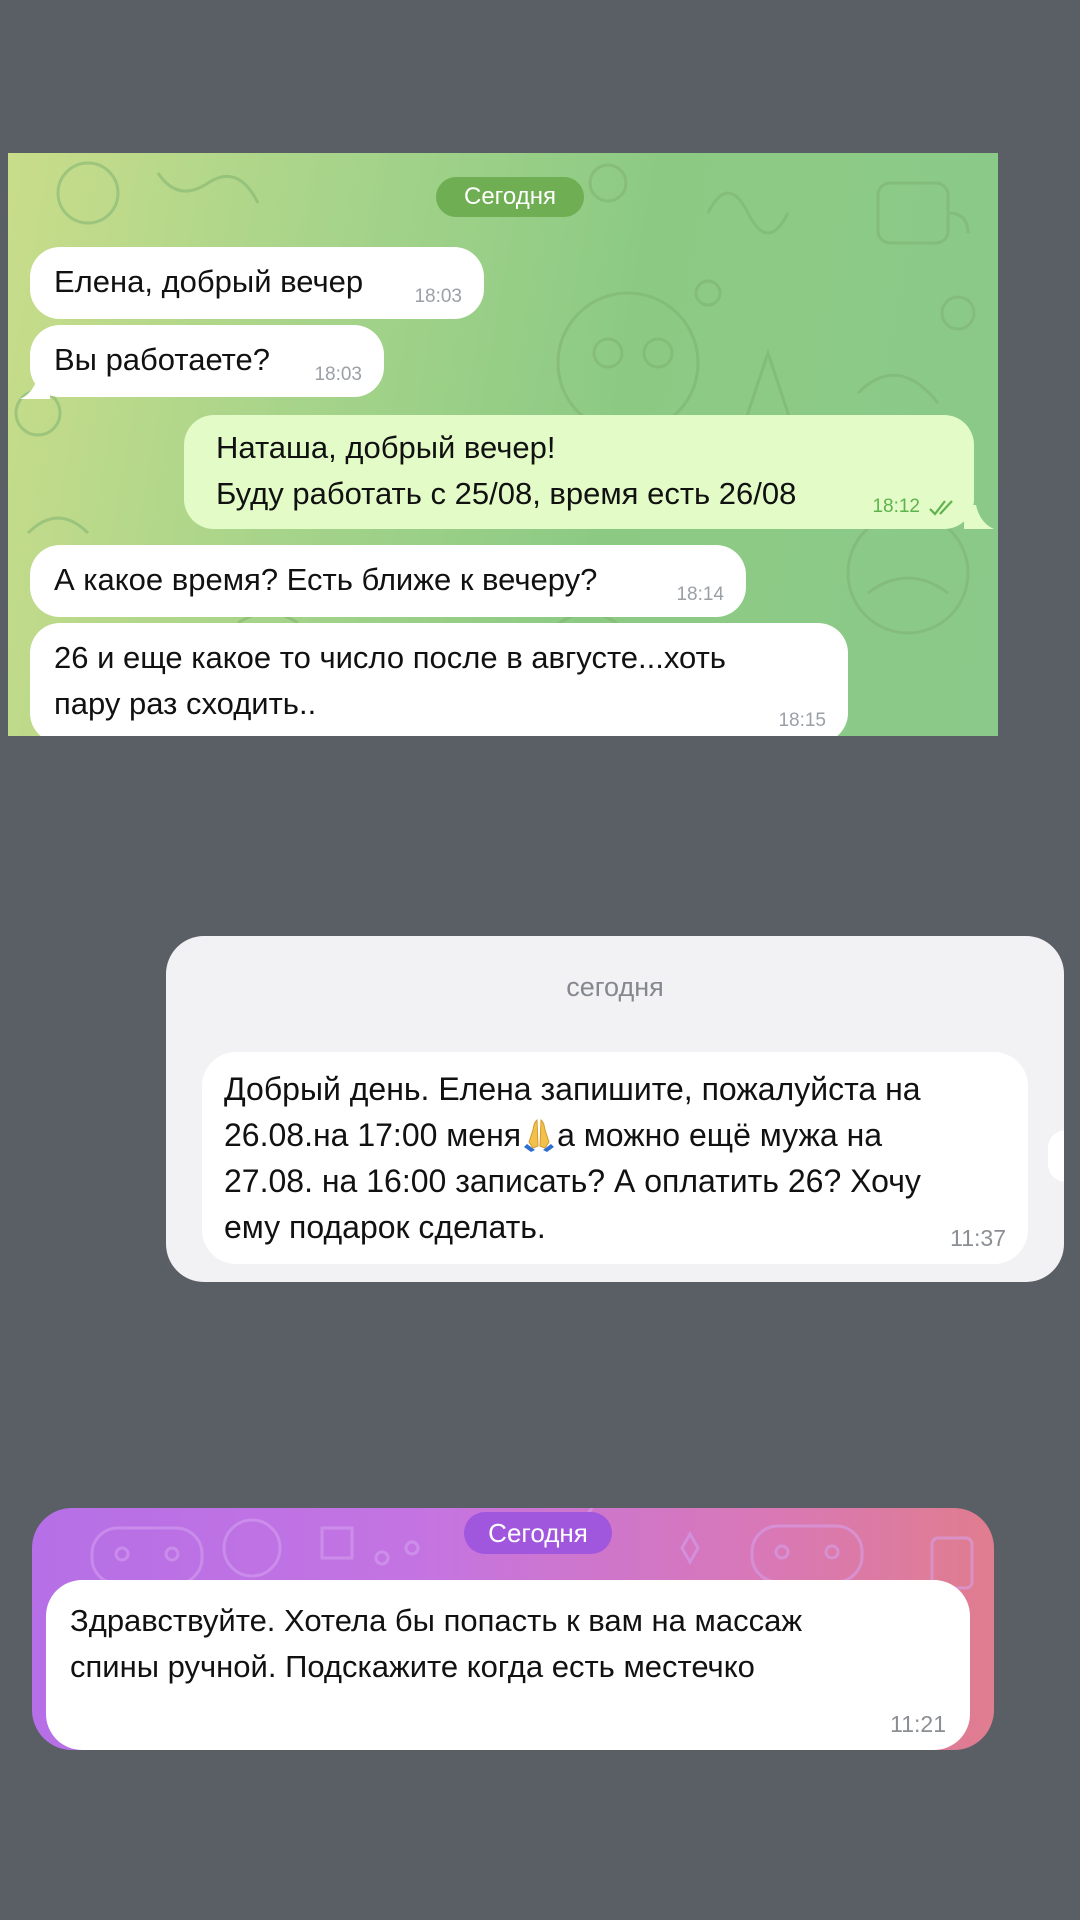  I want to click on message-time: 18:12, so click(896, 506).